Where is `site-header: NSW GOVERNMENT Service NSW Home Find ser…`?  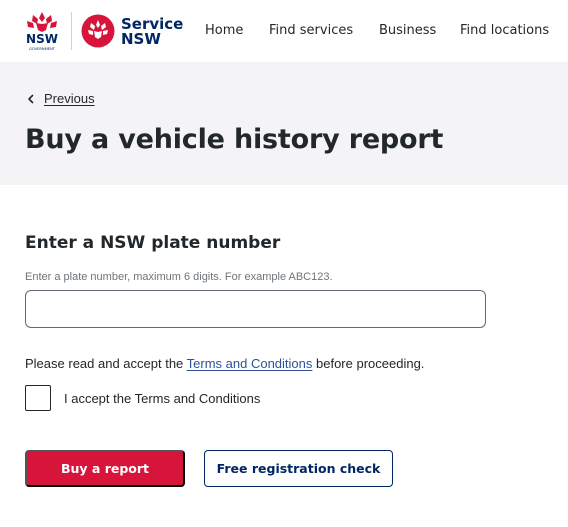
site-header: NSW GOVERNMENT Service NSW Home Find ser… is located at coordinates (284, 31).